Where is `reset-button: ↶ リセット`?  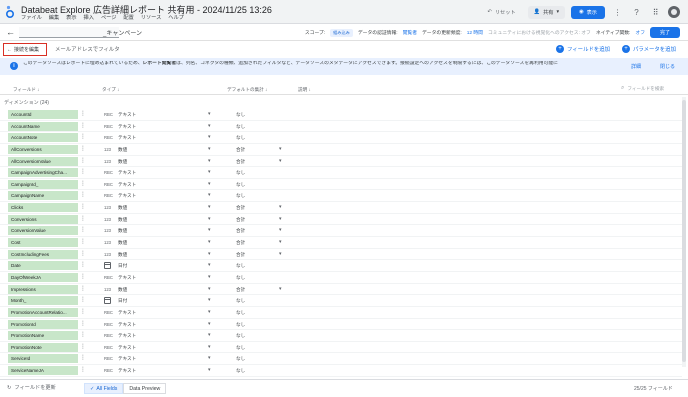
reset-button: ↶ リセット is located at coordinates (501, 12).